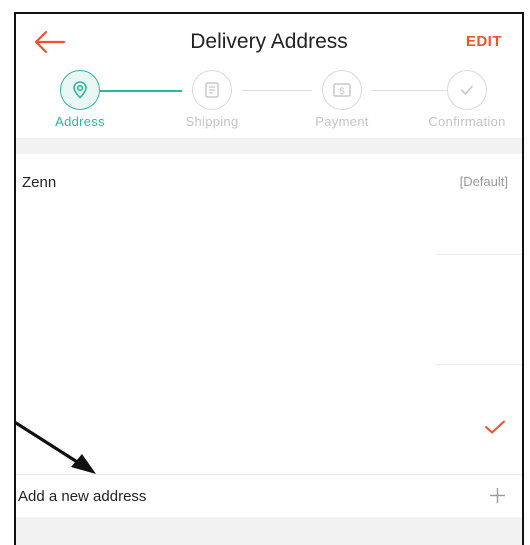 Image resolution: width=530 pixels, height=545 pixels. What do you see at coordinates (80, 90) in the screenshot?
I see `location-pin-icon` at bounding box center [80, 90].